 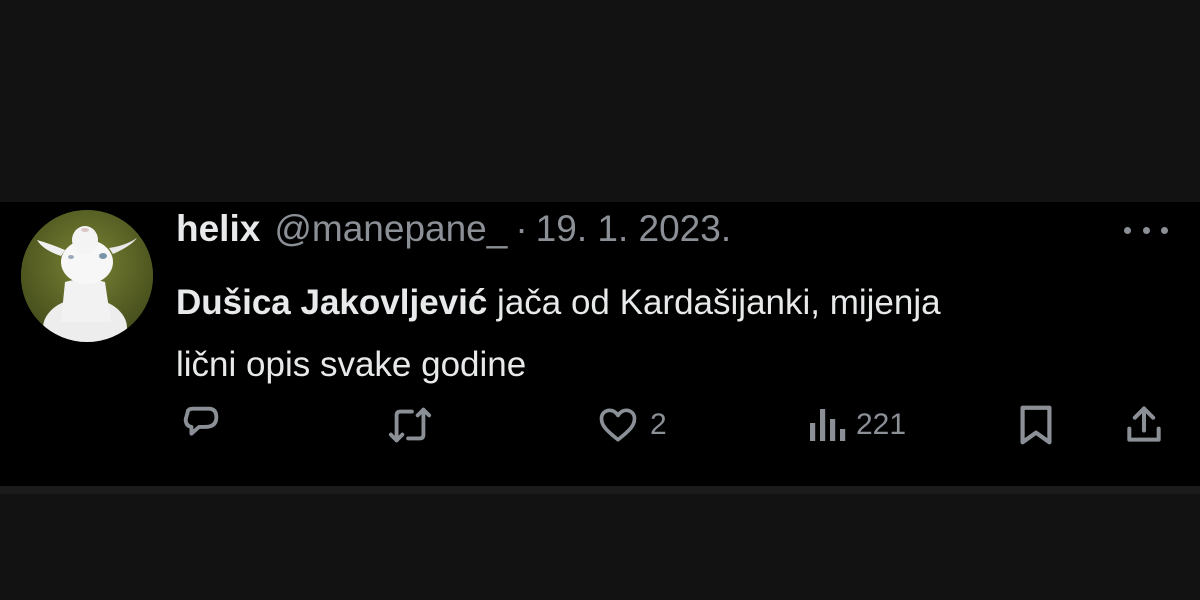 I want to click on more-options-icon, so click(x=1146, y=230).